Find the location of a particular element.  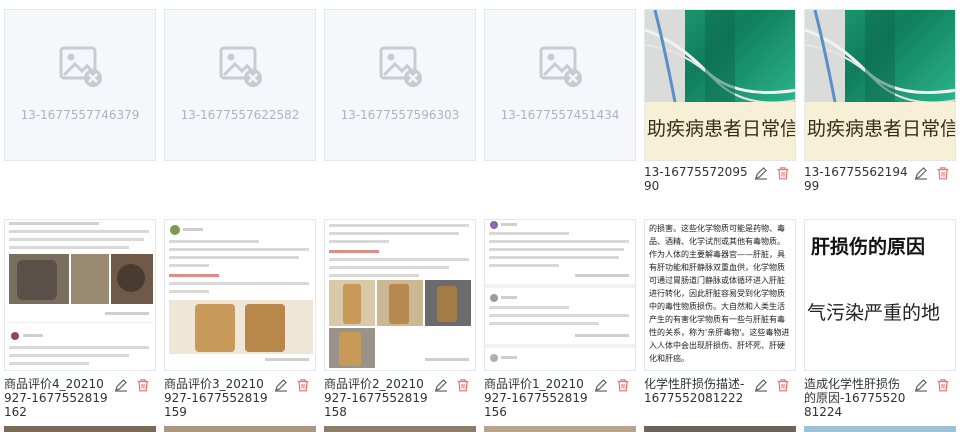

file-name: 商品评价1_20210927-1677552819156 is located at coordinates (536, 398).